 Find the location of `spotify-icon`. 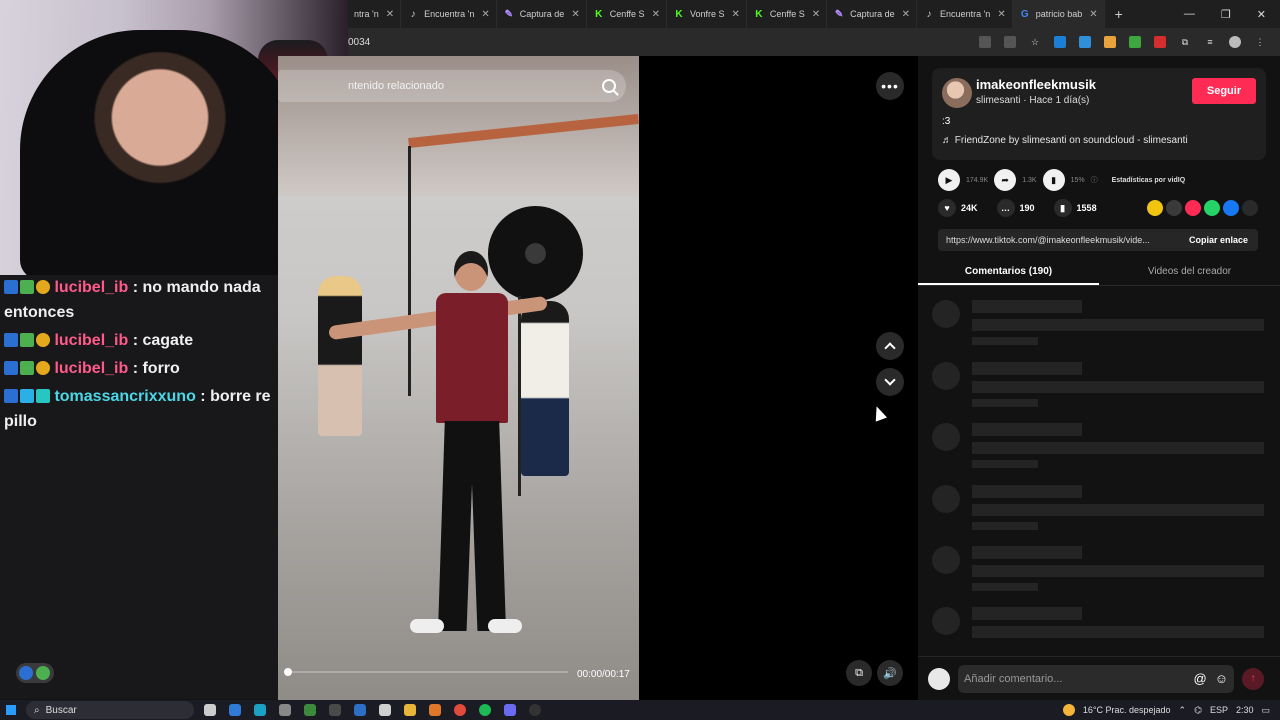

spotify-icon is located at coordinates (485, 710).